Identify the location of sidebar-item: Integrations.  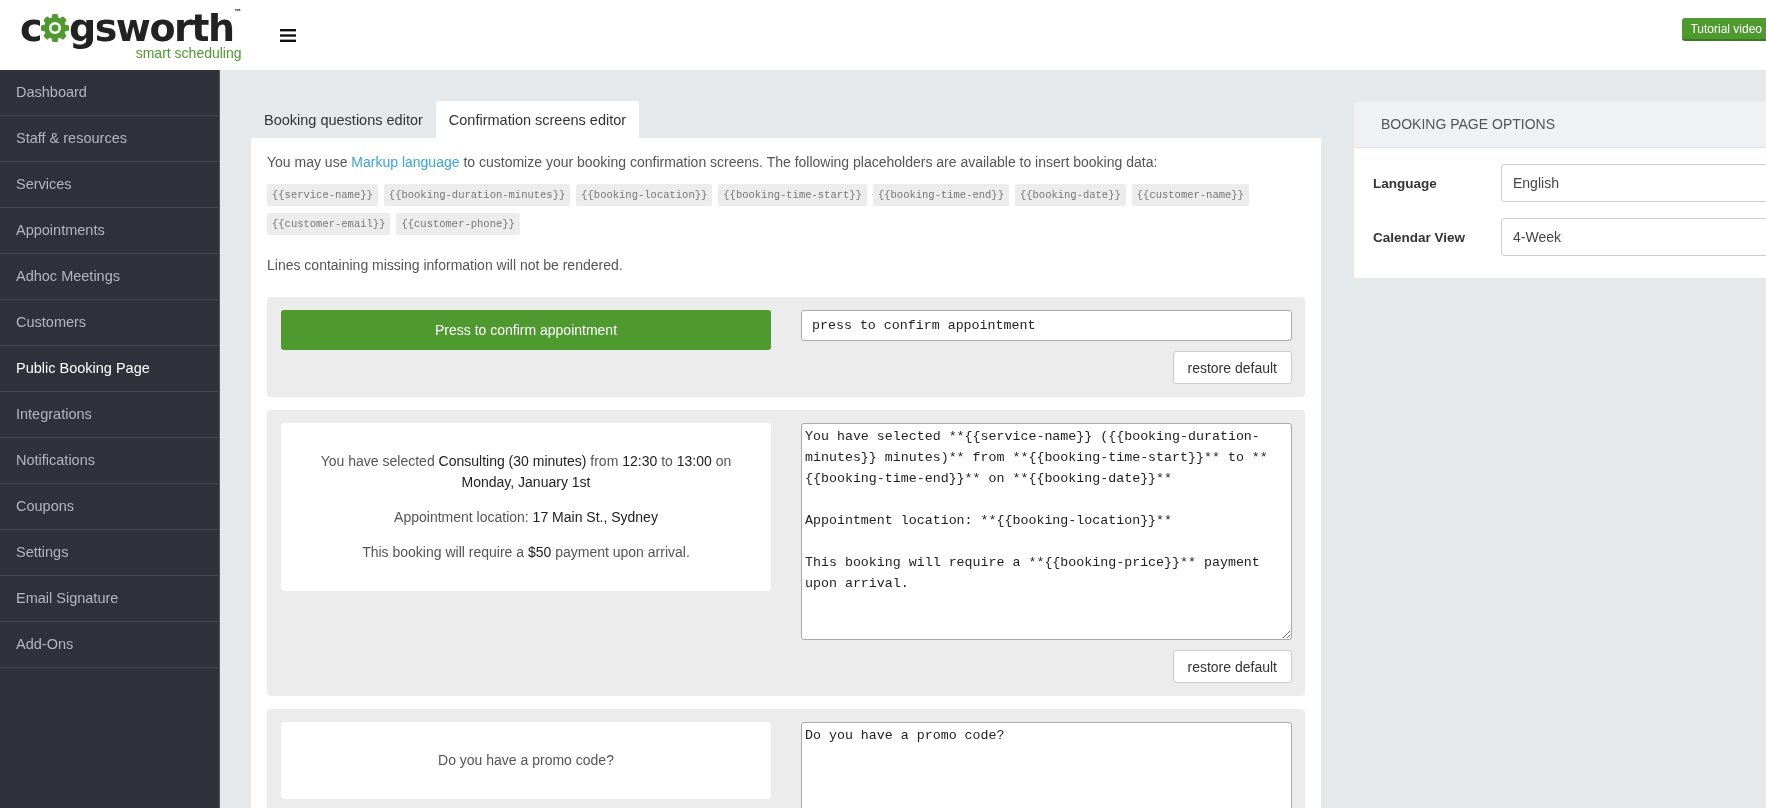
(109, 415).